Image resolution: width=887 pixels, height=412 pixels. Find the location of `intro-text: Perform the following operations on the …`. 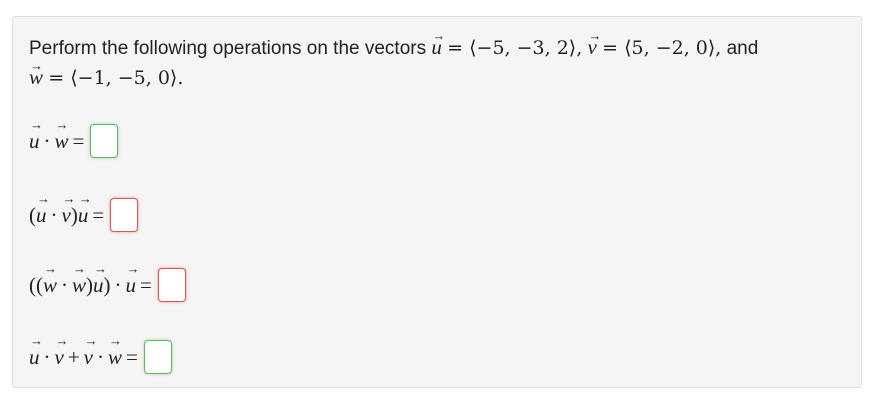

intro-text: Perform the following operations on the … is located at coordinates (228, 48).